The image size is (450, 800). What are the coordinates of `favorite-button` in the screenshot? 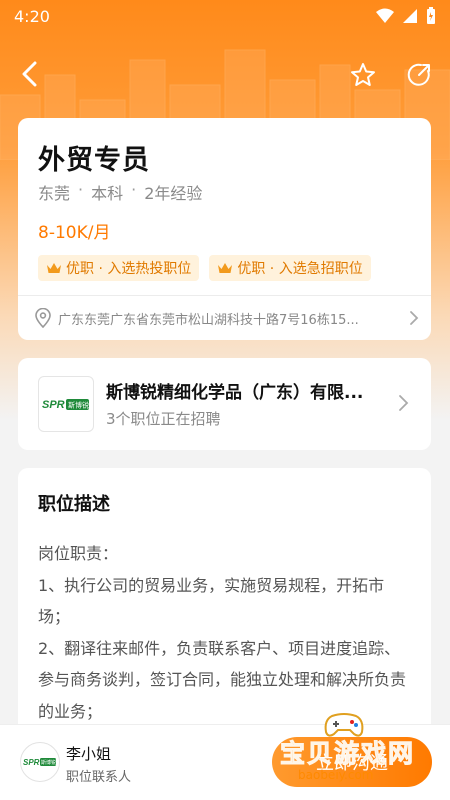 It's located at (363, 75).